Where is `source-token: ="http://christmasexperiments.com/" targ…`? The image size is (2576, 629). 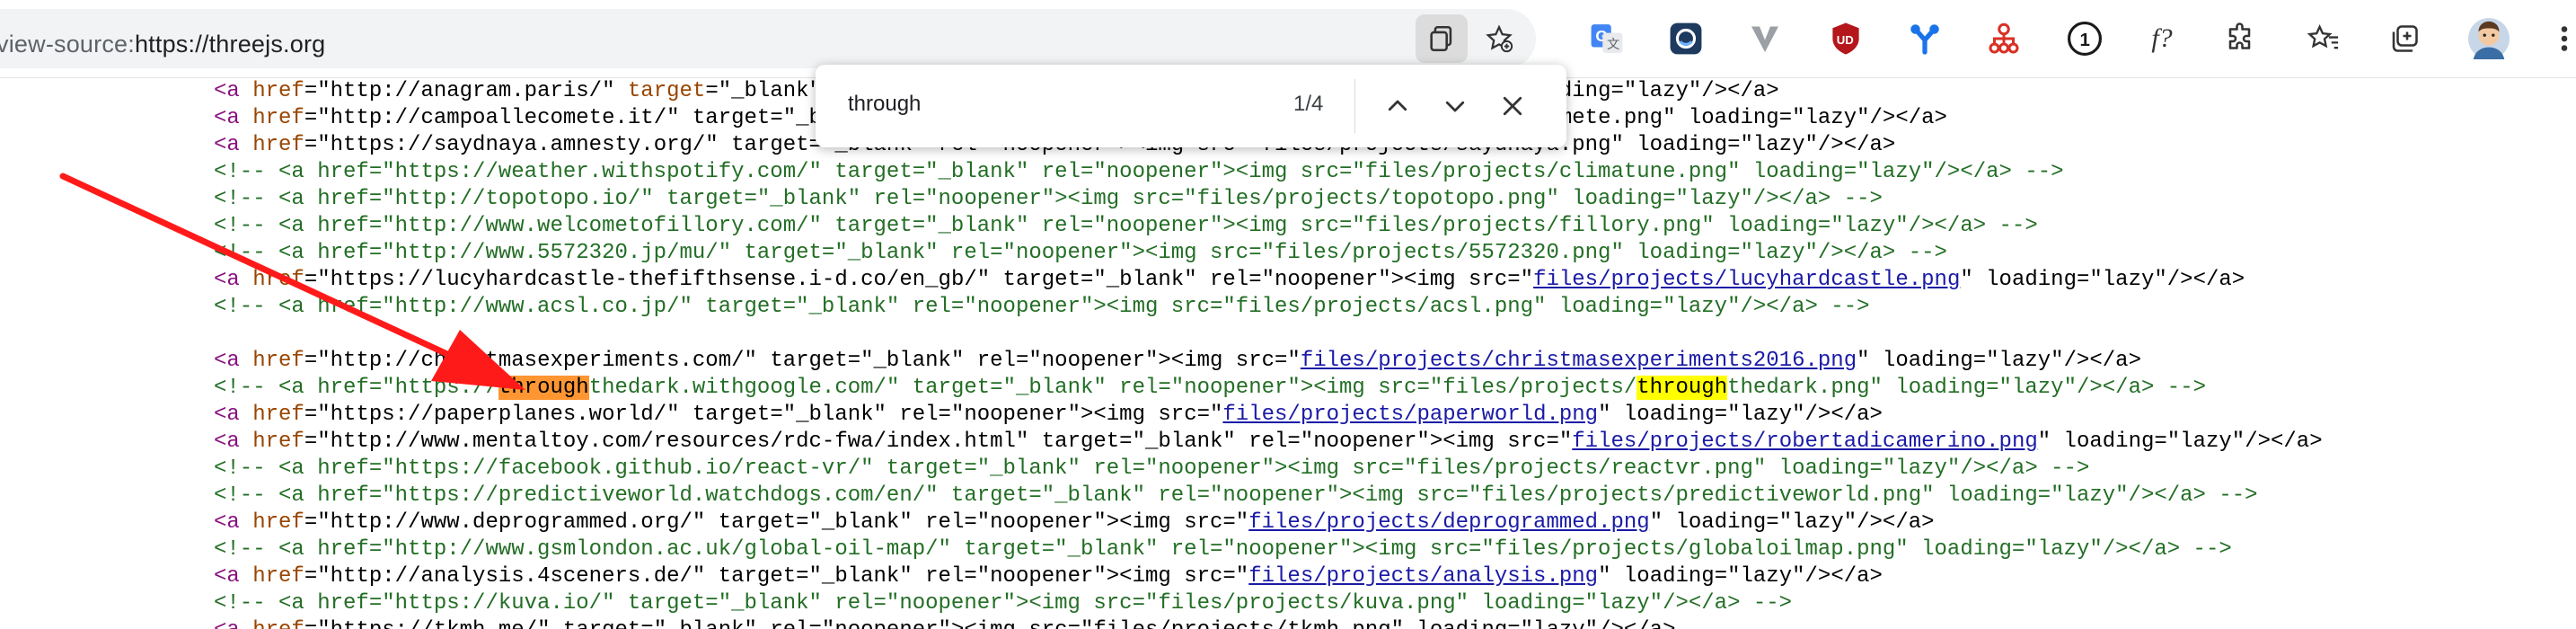
source-token: ="http://christmasexperiments.com/" targ… is located at coordinates (802, 361).